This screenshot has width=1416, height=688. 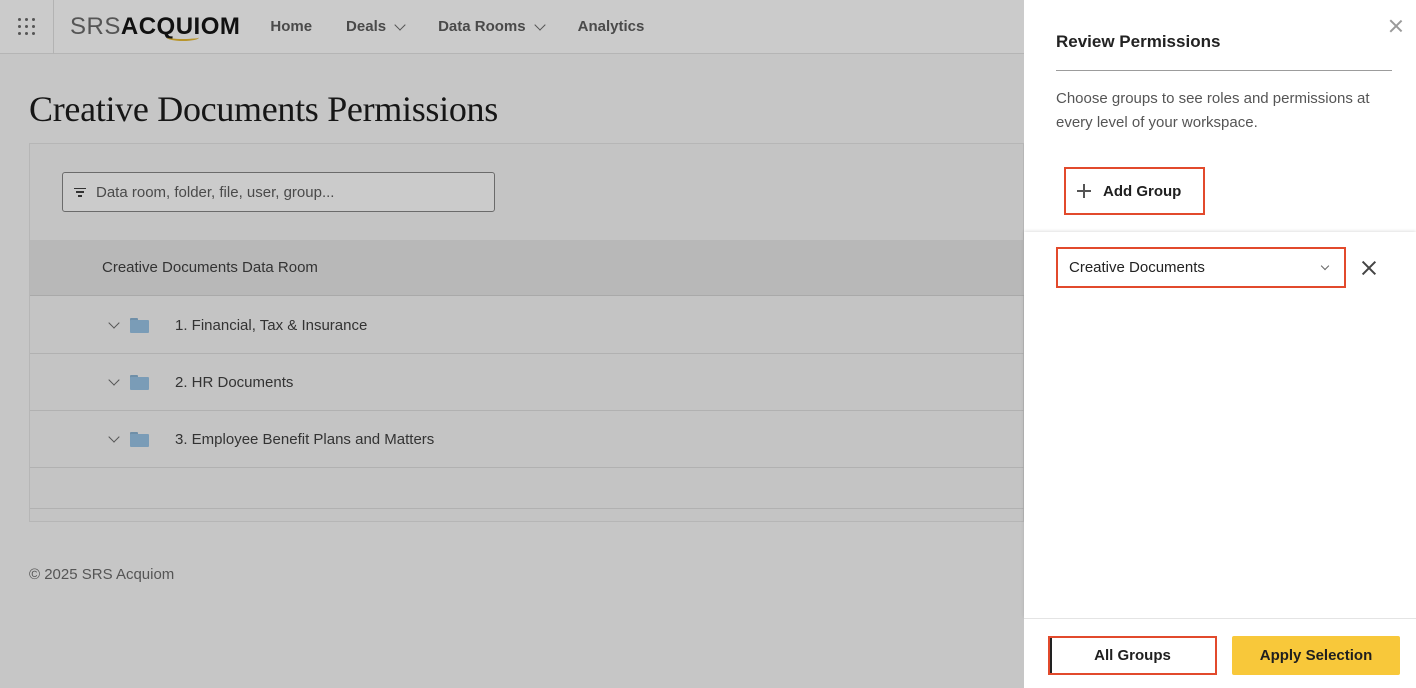 I want to click on nav-item-deals: Deals, so click(x=376, y=26).